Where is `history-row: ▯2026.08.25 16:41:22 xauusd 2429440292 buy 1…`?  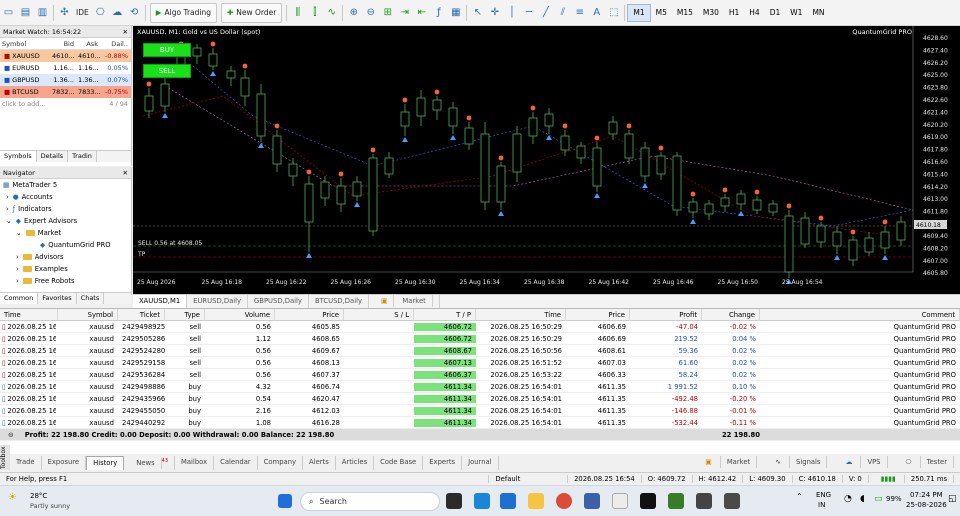 history-row: ▯2026.08.25 16:41:22 xauusd 2429440292 buy 1… is located at coordinates (480, 423).